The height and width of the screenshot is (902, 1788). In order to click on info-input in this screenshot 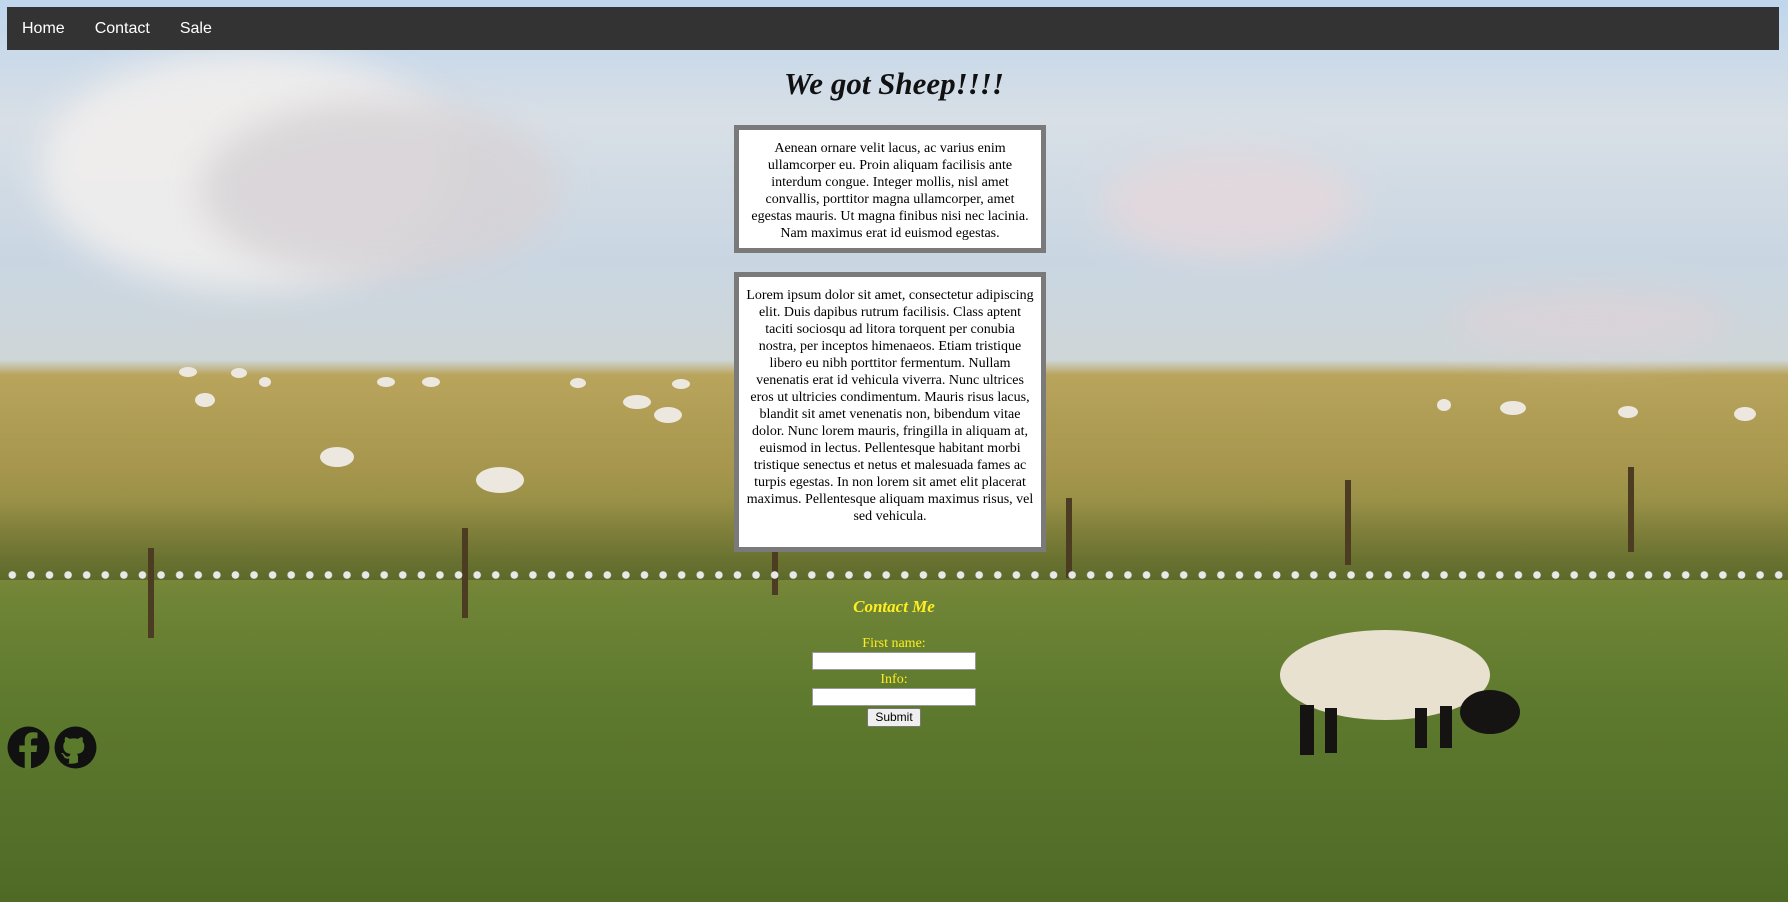, I will do `click(894, 697)`.